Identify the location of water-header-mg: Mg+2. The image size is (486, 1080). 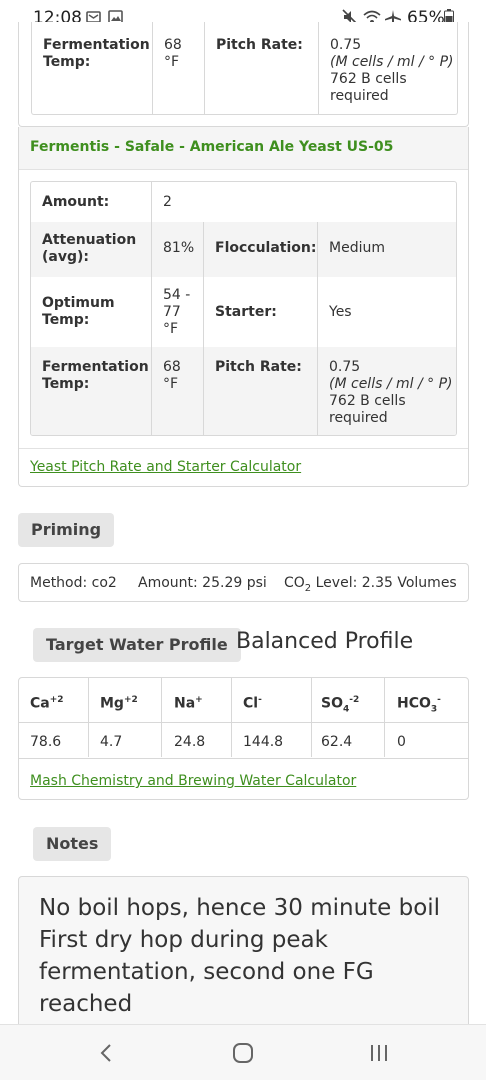
(119, 703).